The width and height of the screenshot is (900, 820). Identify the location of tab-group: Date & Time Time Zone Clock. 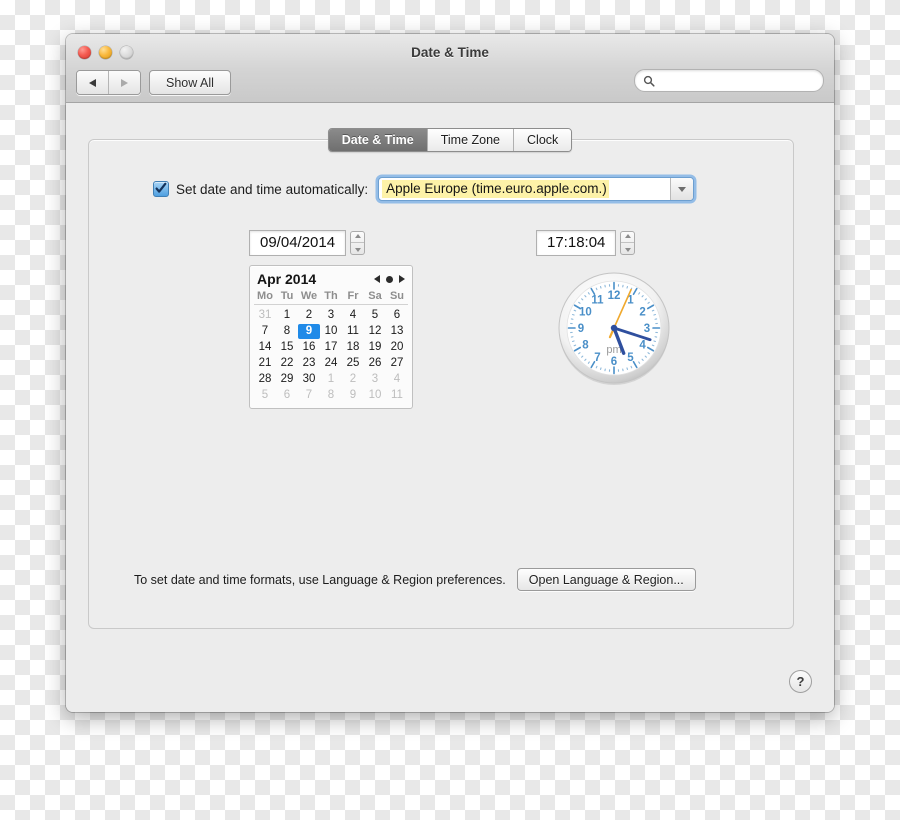
(450, 140).